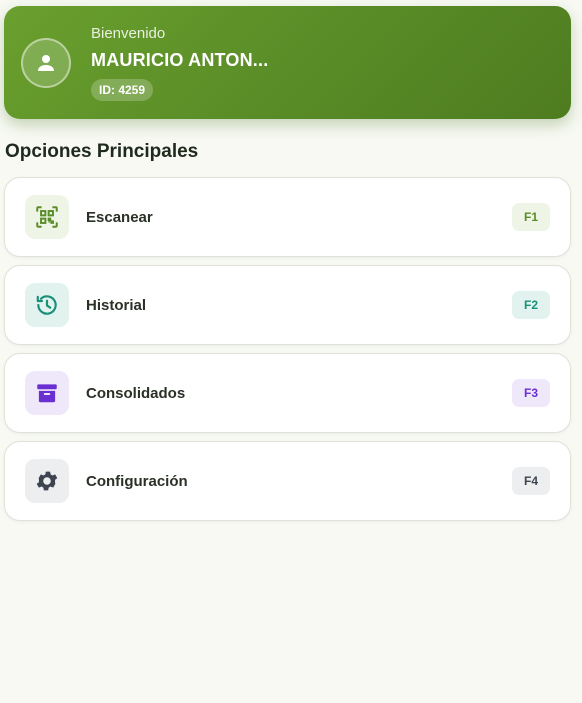 The image size is (582, 703). Describe the element at coordinates (136, 393) in the screenshot. I see `menu-label: Consolidados` at that location.